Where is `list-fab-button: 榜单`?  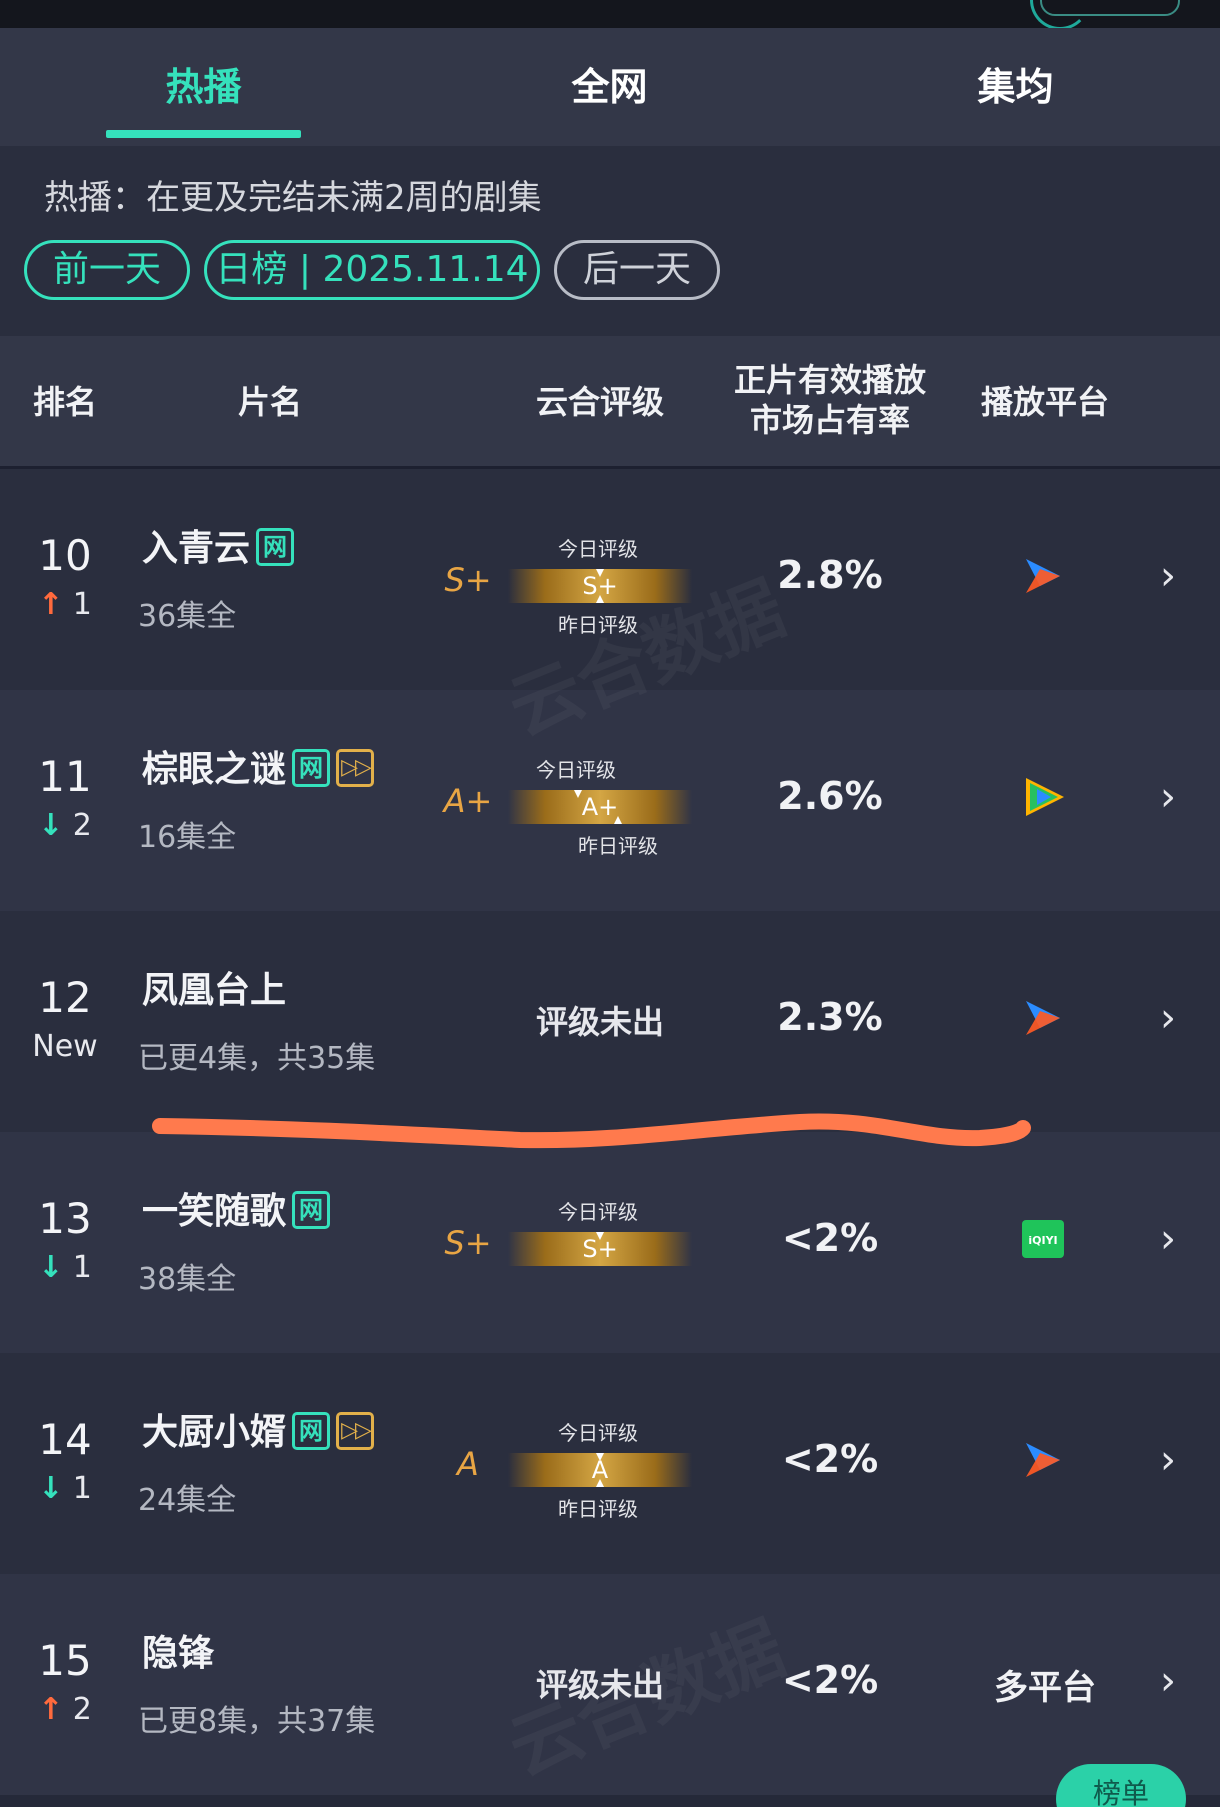 list-fab-button: 榜单 is located at coordinates (1121, 1785).